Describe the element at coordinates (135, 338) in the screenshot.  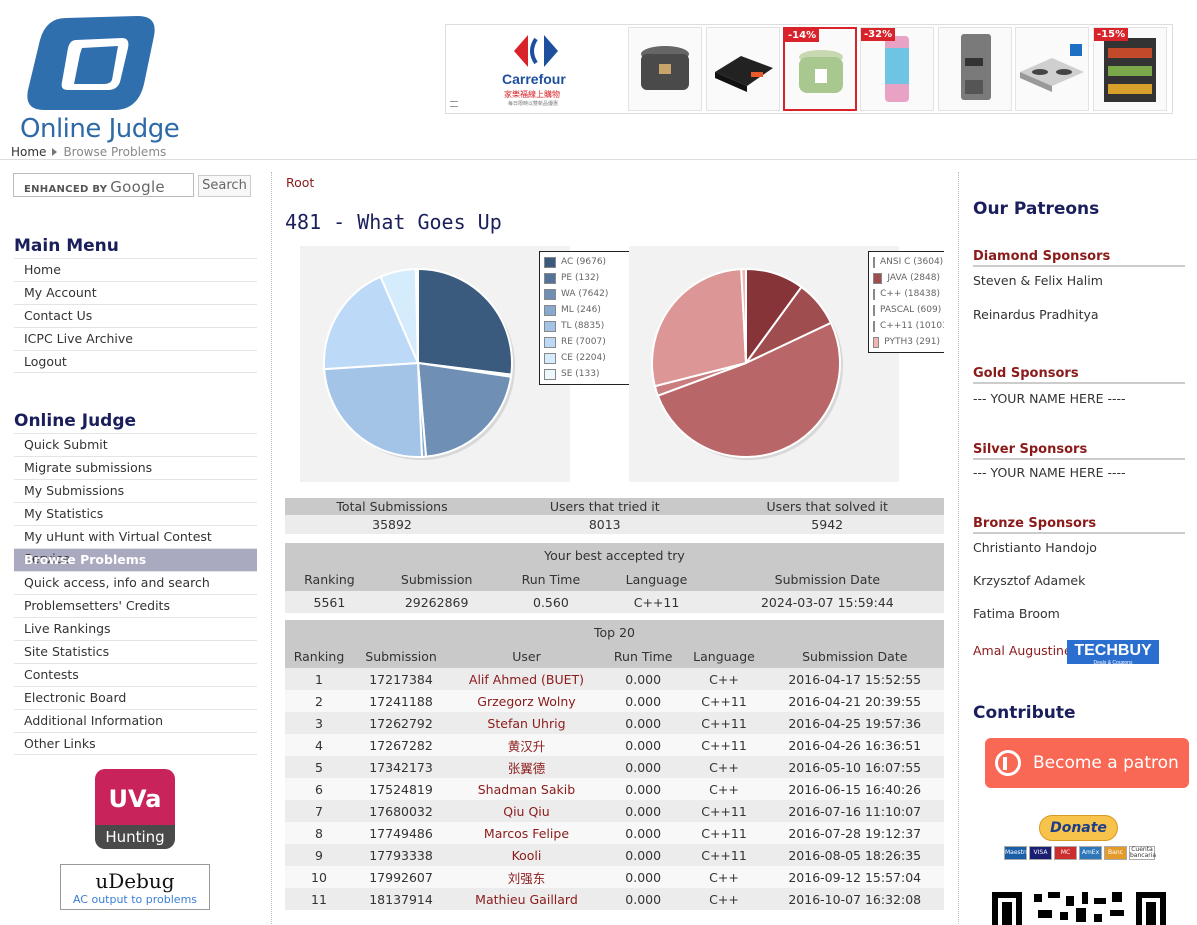
I see `menu-item-icpc-live-archive: ICPC Live Archive` at that location.